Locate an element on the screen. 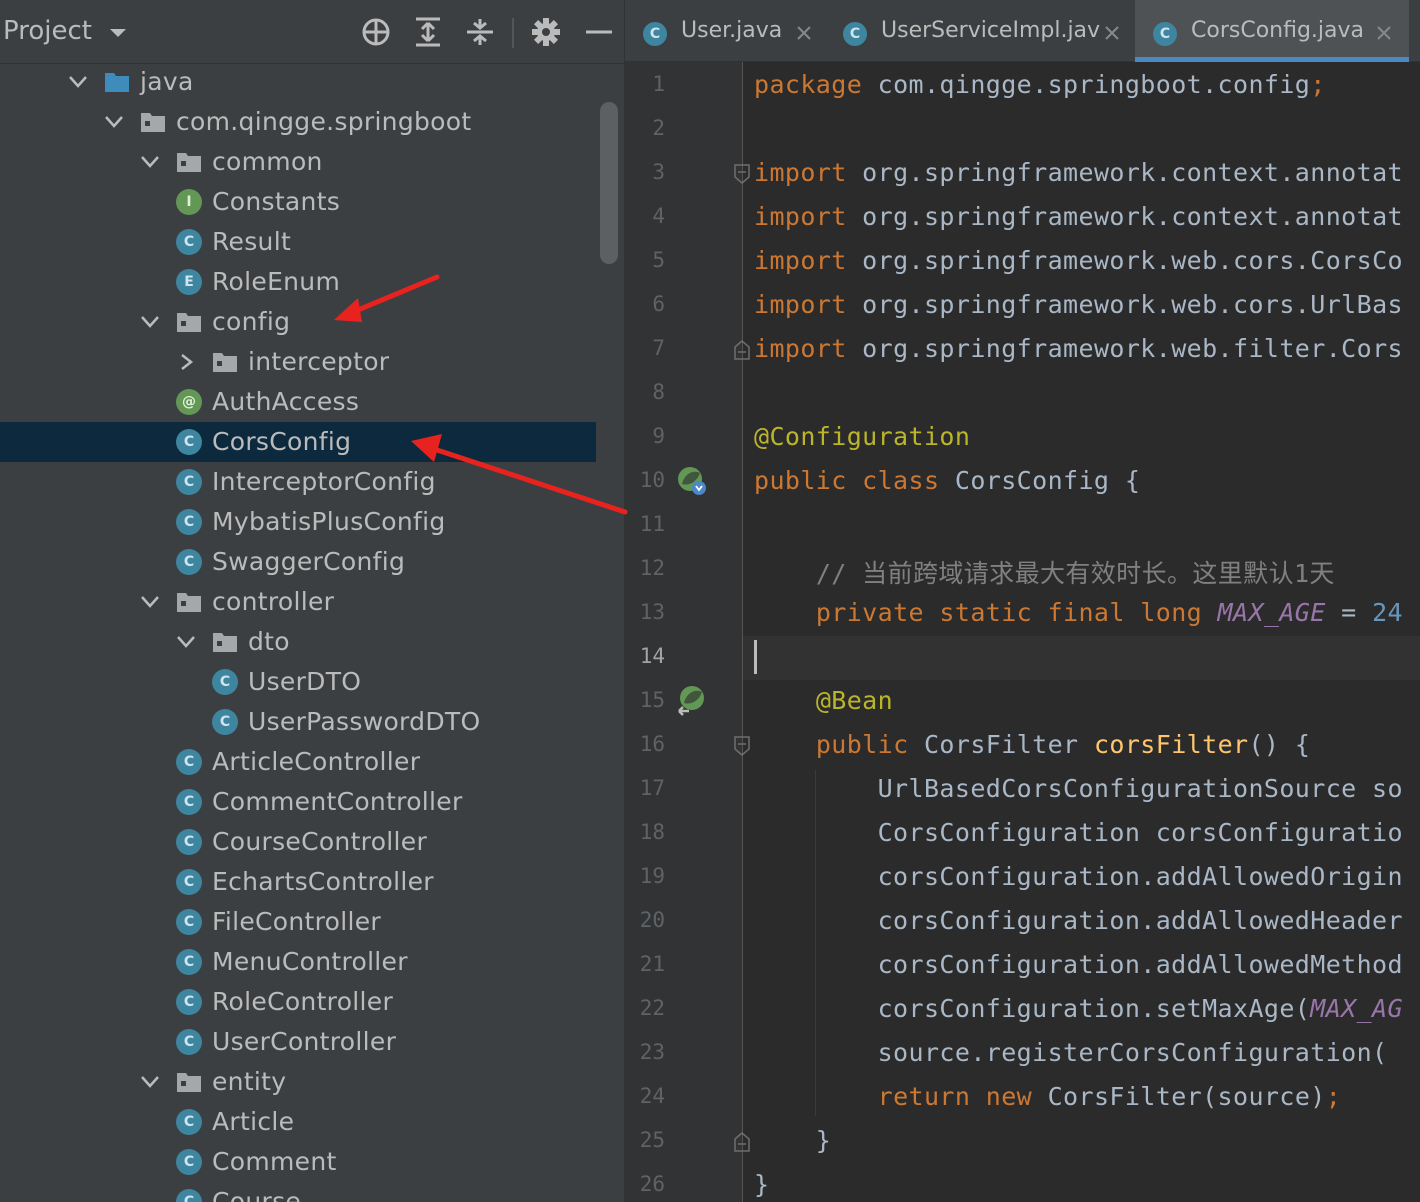  tree-item-label: common is located at coordinates (267, 161).